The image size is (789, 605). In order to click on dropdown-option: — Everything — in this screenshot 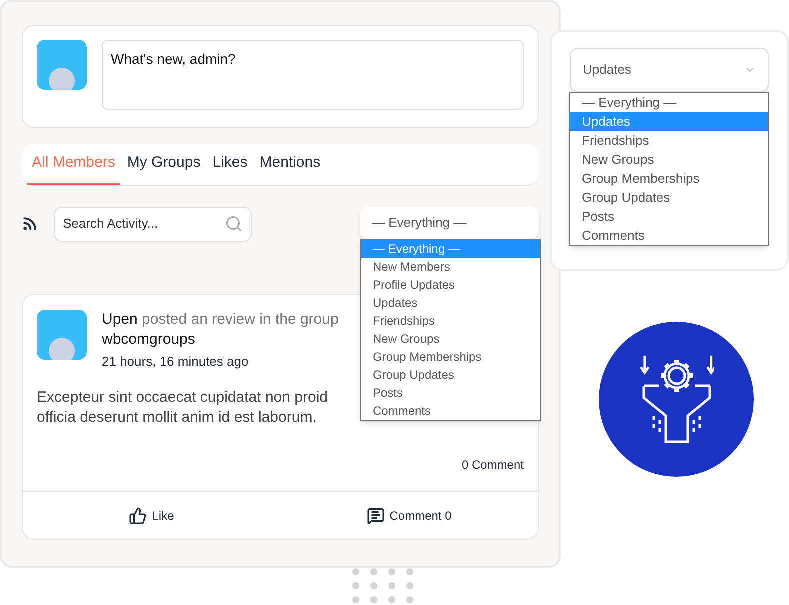, I will do `click(669, 102)`.